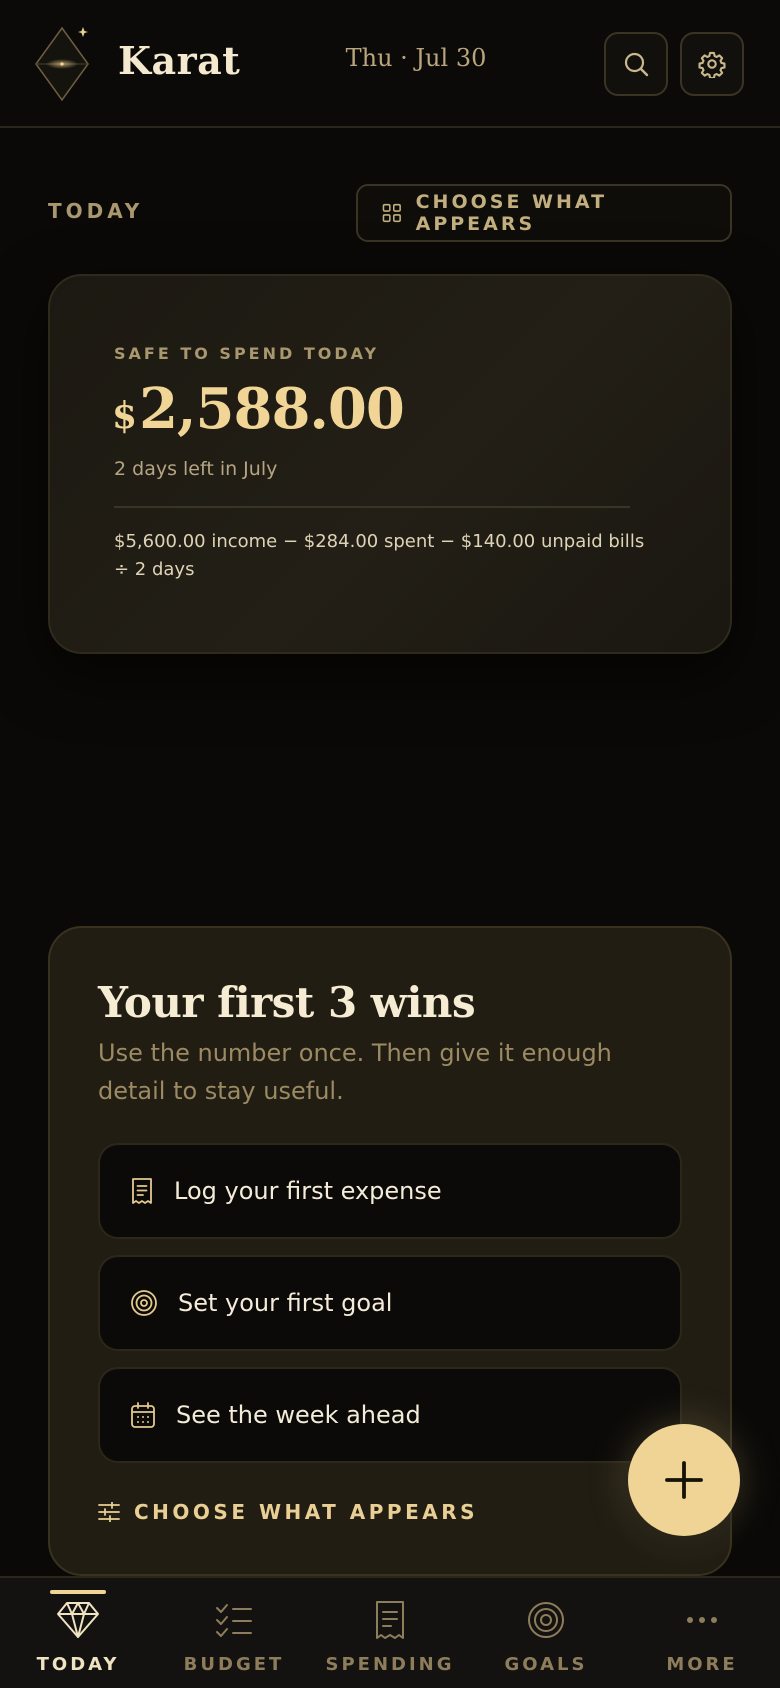 The width and height of the screenshot is (780, 1688). Describe the element at coordinates (308, 1191) in the screenshot. I see `log-first-expense-label: Log your first expense` at that location.